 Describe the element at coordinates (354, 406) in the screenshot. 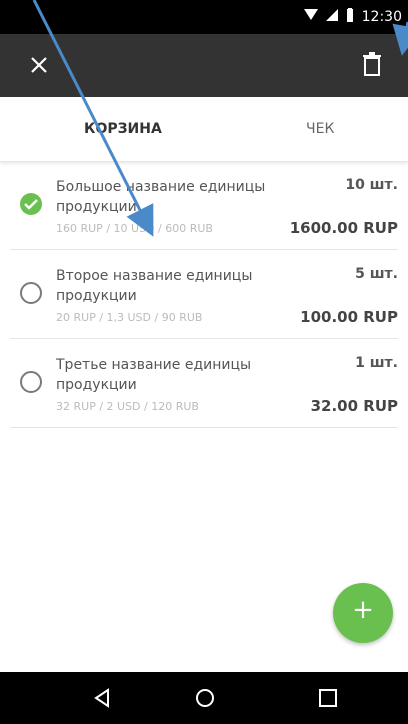

I see `item-total: 32.00 RUP` at that location.